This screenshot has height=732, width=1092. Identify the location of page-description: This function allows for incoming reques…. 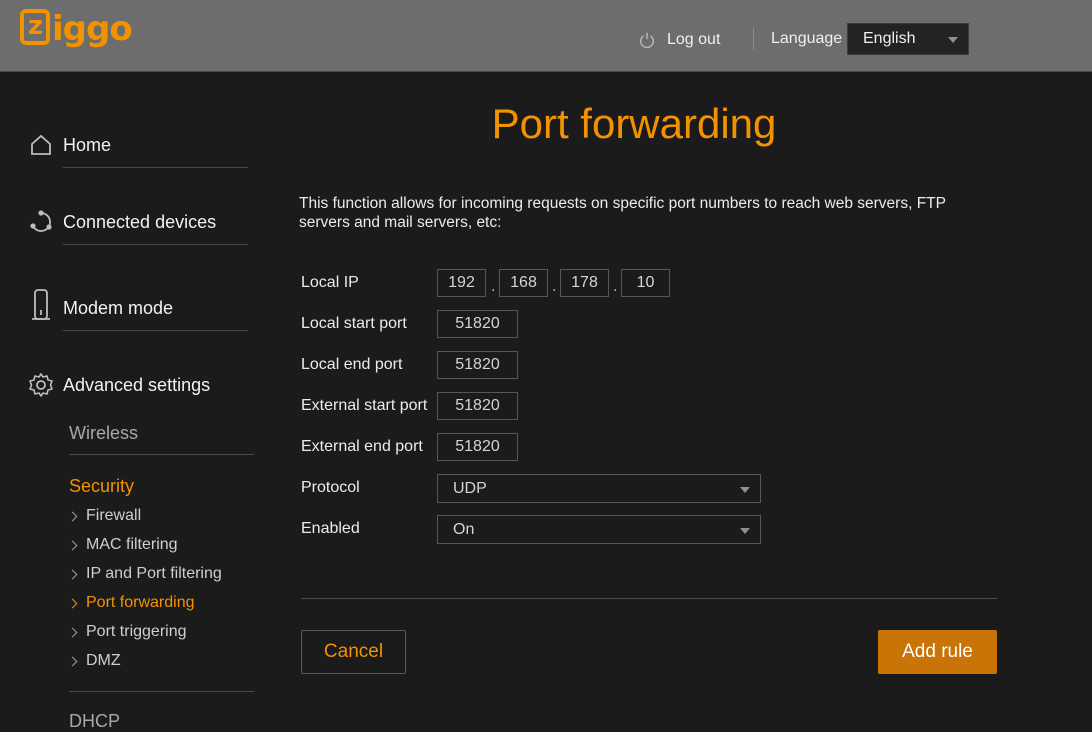
(622, 213).